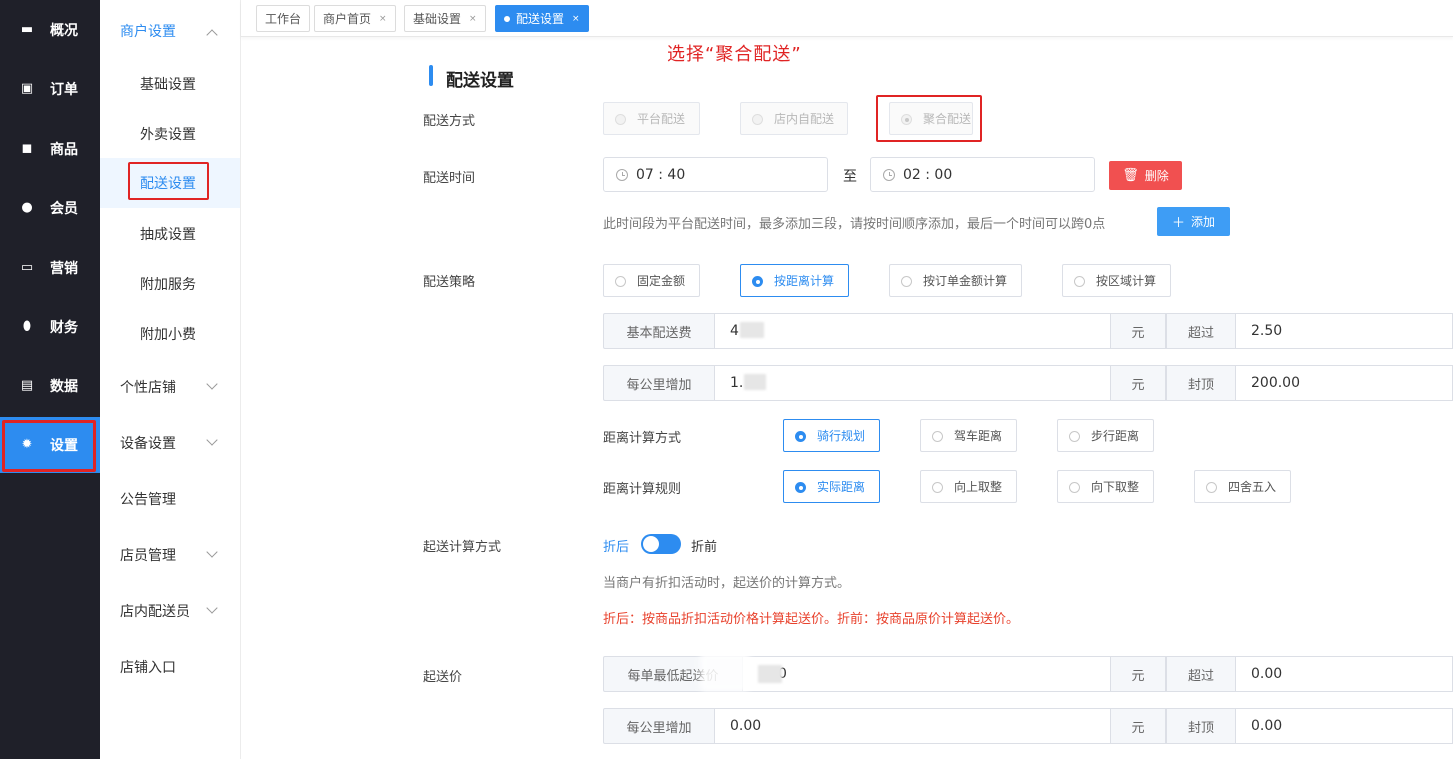  I want to click on delivery-time-label: 配送时间, so click(449, 178).